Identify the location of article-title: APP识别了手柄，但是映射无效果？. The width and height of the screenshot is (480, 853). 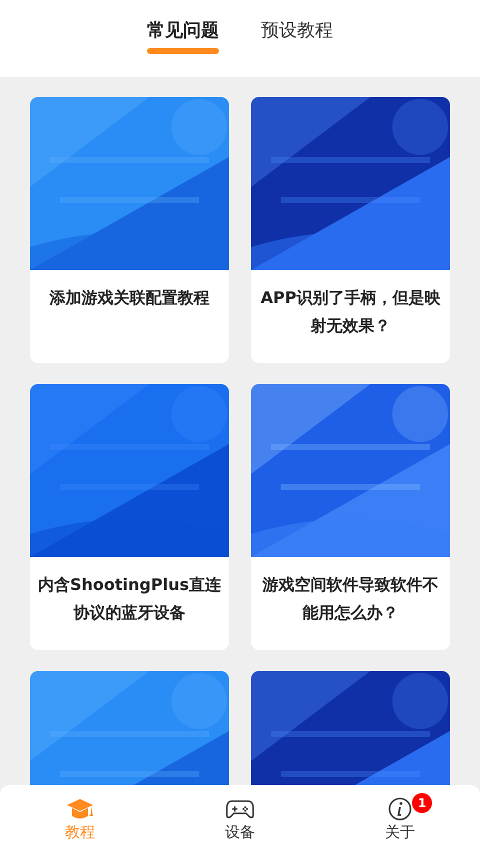
(351, 312).